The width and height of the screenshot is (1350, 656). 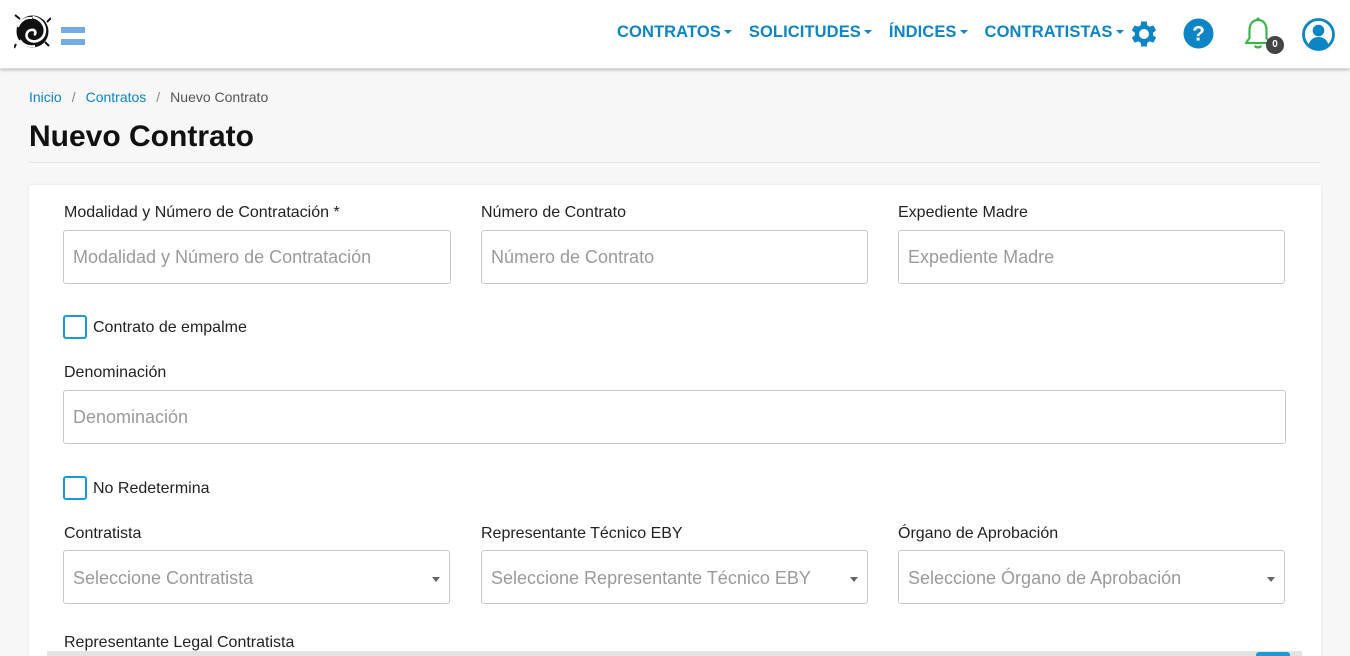 What do you see at coordinates (75, 488) in the screenshot?
I see `no-redetermina-checkbox` at bounding box center [75, 488].